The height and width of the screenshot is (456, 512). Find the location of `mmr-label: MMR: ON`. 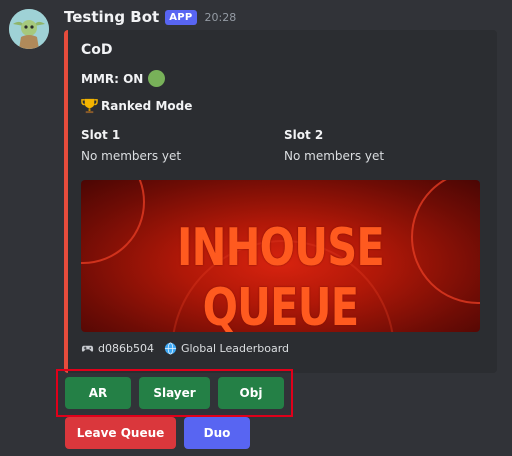

mmr-label: MMR: ON is located at coordinates (112, 78).